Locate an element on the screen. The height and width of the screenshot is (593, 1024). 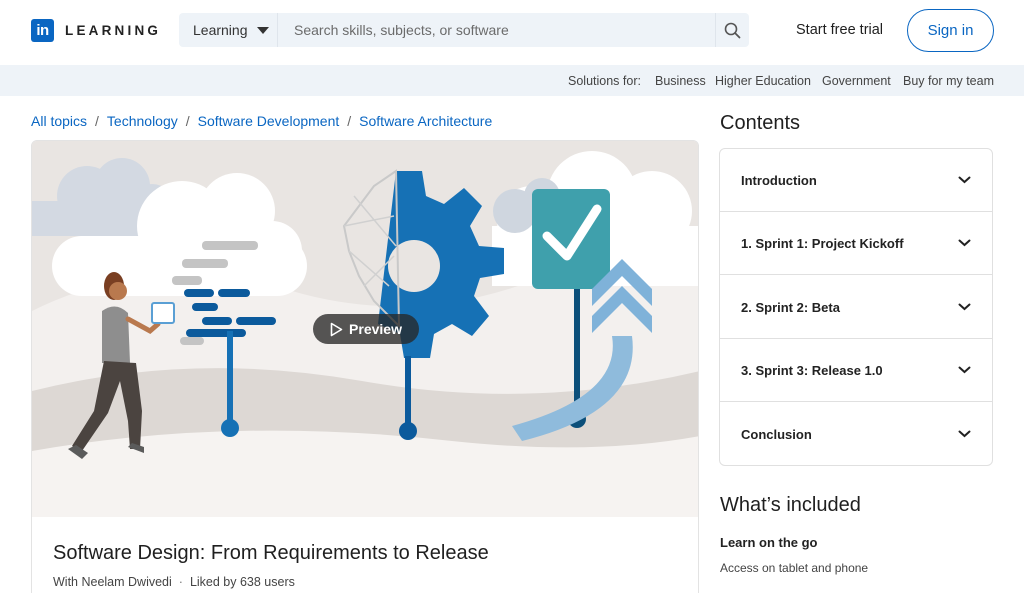
sign-in-button: Sign in is located at coordinates (950, 30).